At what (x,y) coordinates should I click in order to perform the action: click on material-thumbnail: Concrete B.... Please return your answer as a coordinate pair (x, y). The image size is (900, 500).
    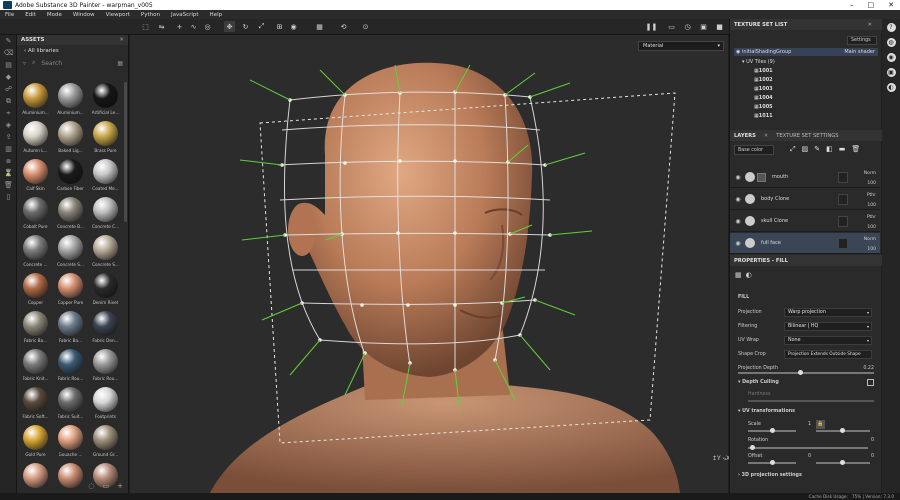
    Looking at the image, I should click on (70, 214).